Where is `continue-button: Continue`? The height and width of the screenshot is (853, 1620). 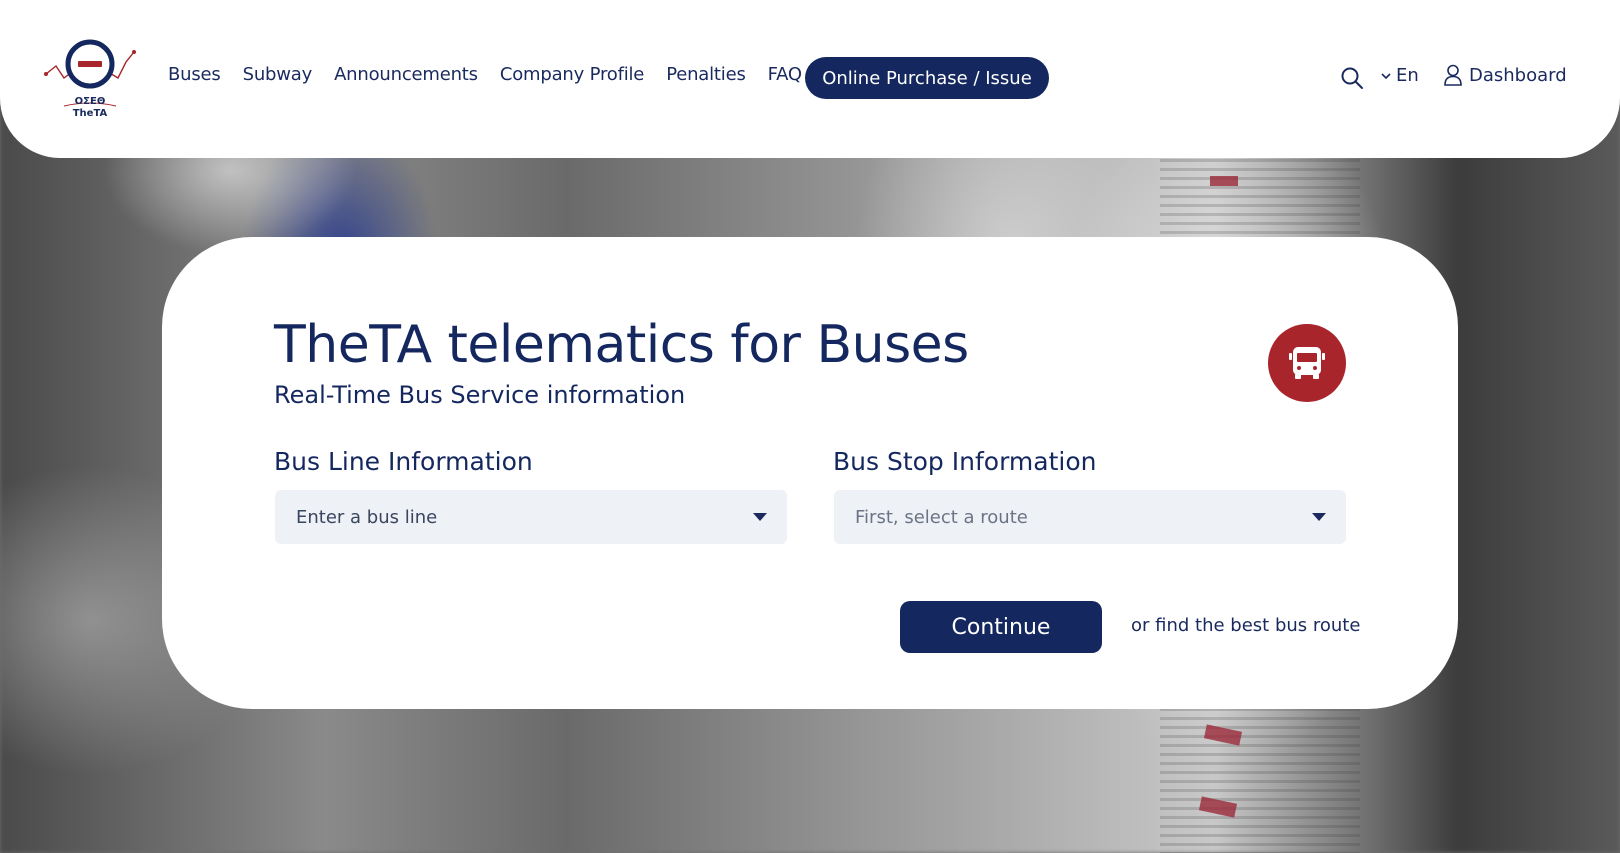 continue-button: Continue is located at coordinates (1001, 627).